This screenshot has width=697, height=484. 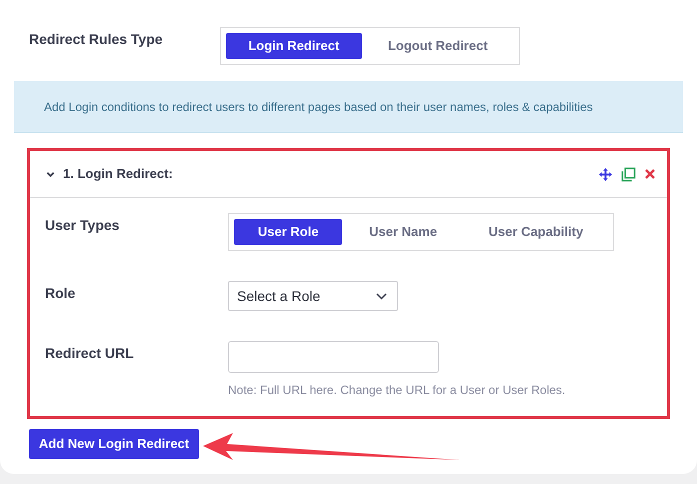 What do you see at coordinates (318, 107) in the screenshot?
I see `notice-text: Add Login conditions to redirect users to different pages based on their user names, roles & capabilities` at bounding box center [318, 107].